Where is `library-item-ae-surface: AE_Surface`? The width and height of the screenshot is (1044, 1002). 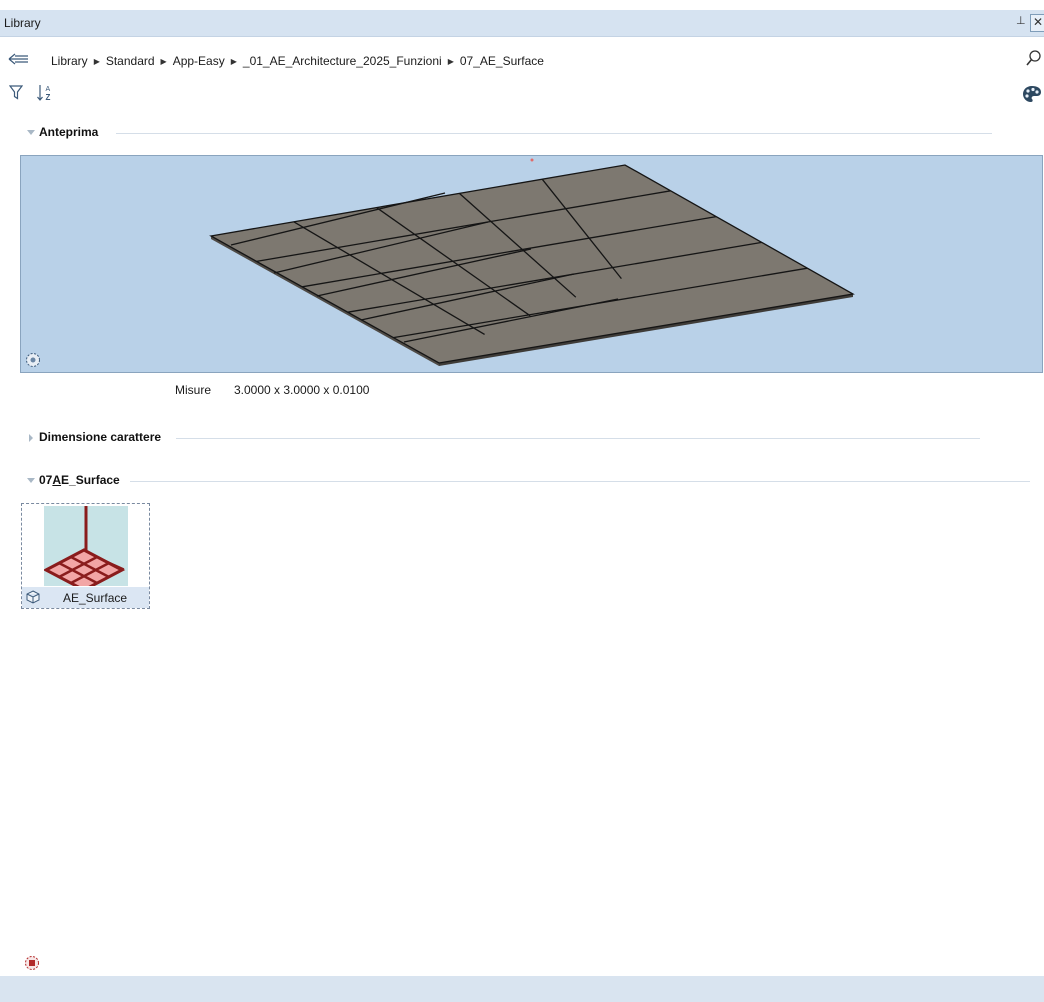 library-item-ae-surface: AE_Surface is located at coordinates (85, 556).